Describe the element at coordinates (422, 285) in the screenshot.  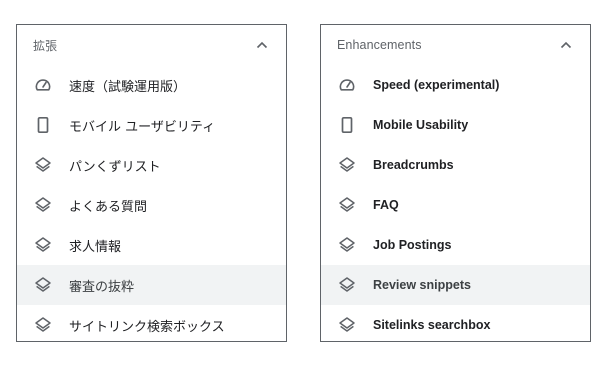
I see `nav-item-label: Review snippets` at that location.